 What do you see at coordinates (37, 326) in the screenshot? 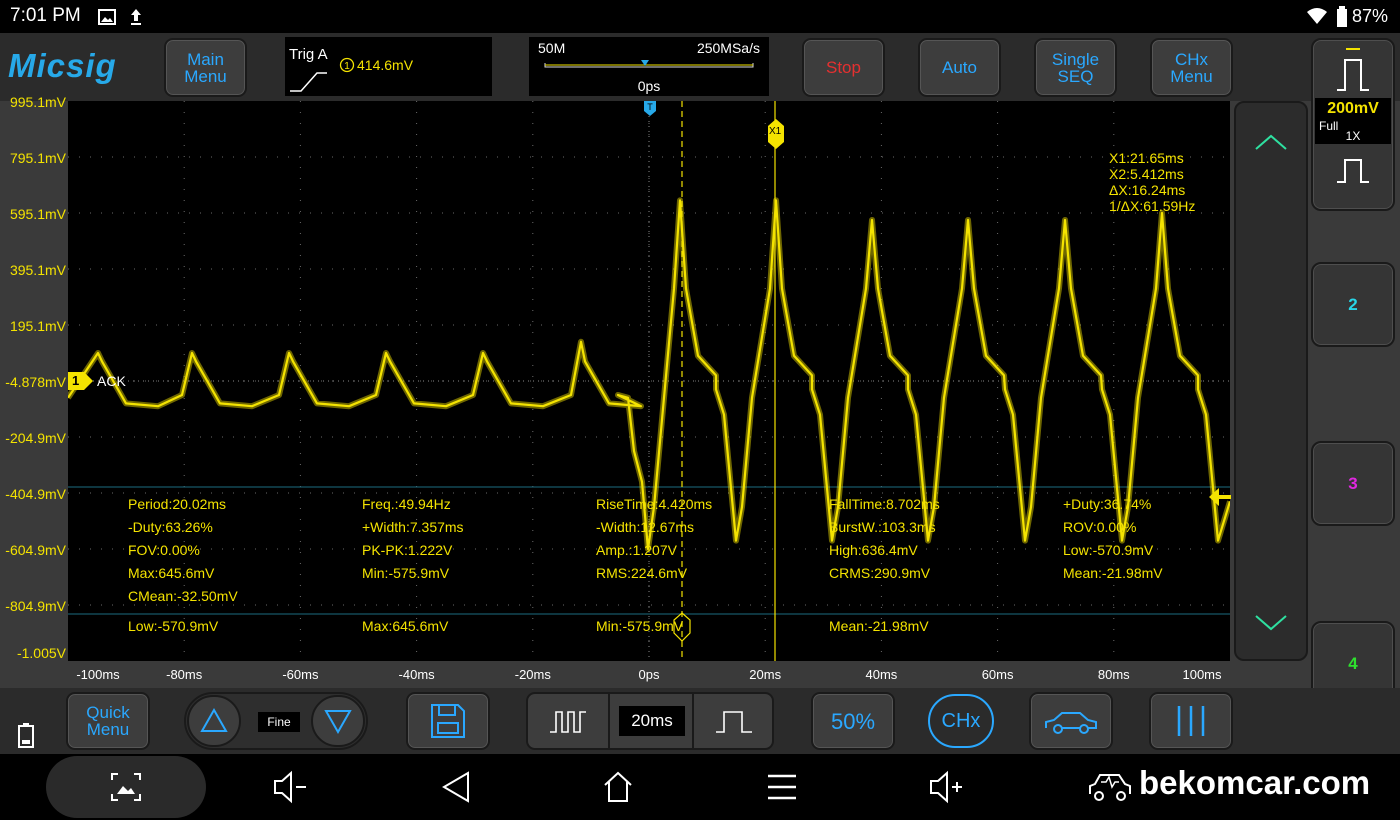
I see `y-axis-label: 195.1mV` at bounding box center [37, 326].